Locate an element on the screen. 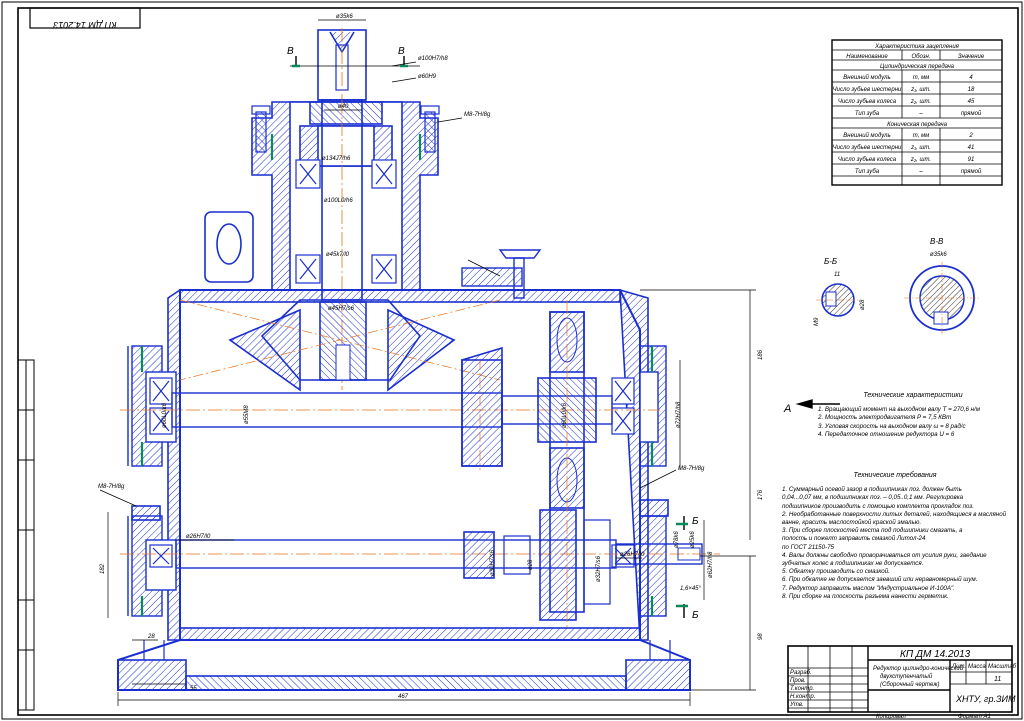 Image resolution: width=1024 pixels, height=721 pixels. fit-134: ø134J7/h6 is located at coordinates (336, 159).